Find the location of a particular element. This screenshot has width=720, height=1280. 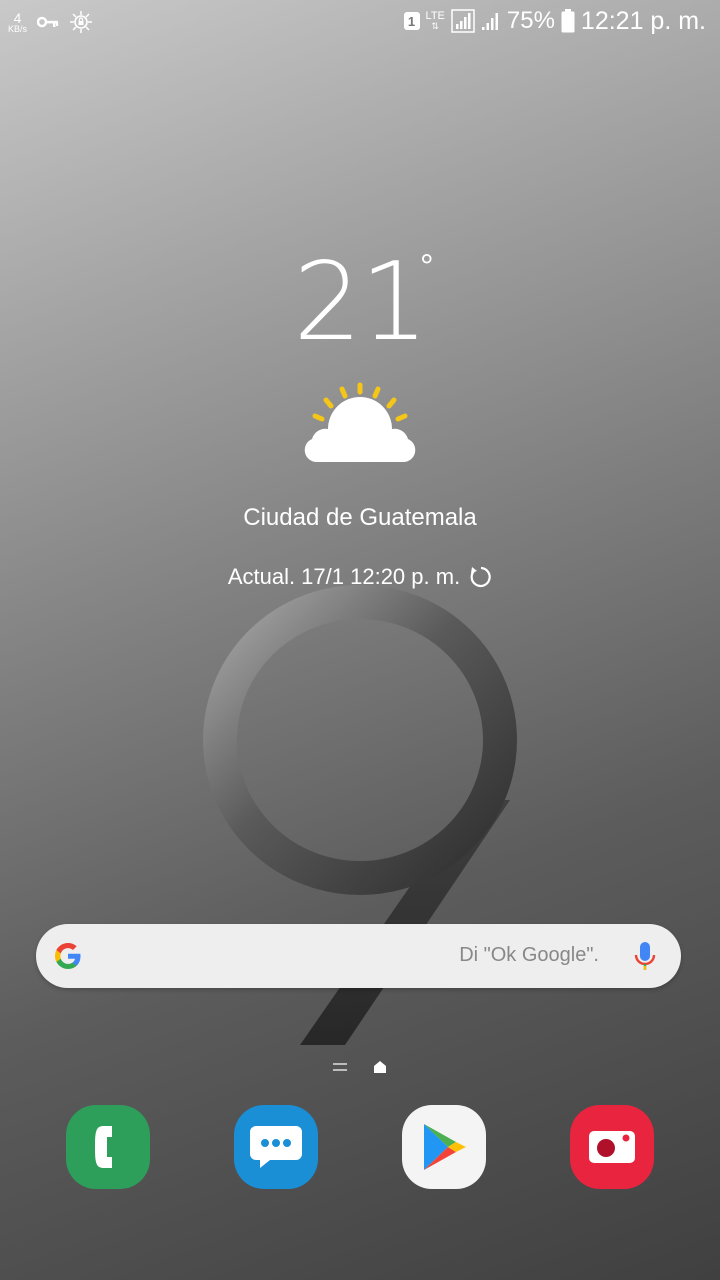

partly-sunny-icon is located at coordinates (360, 422).